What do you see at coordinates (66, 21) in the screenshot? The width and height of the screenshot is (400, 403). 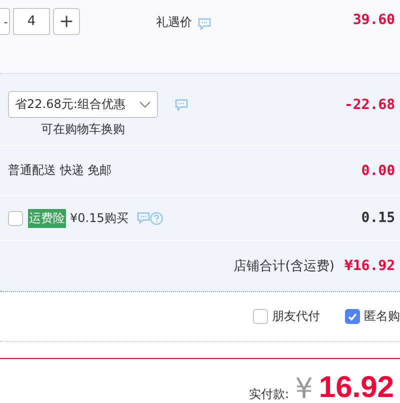 I see `increase-button: +` at bounding box center [66, 21].